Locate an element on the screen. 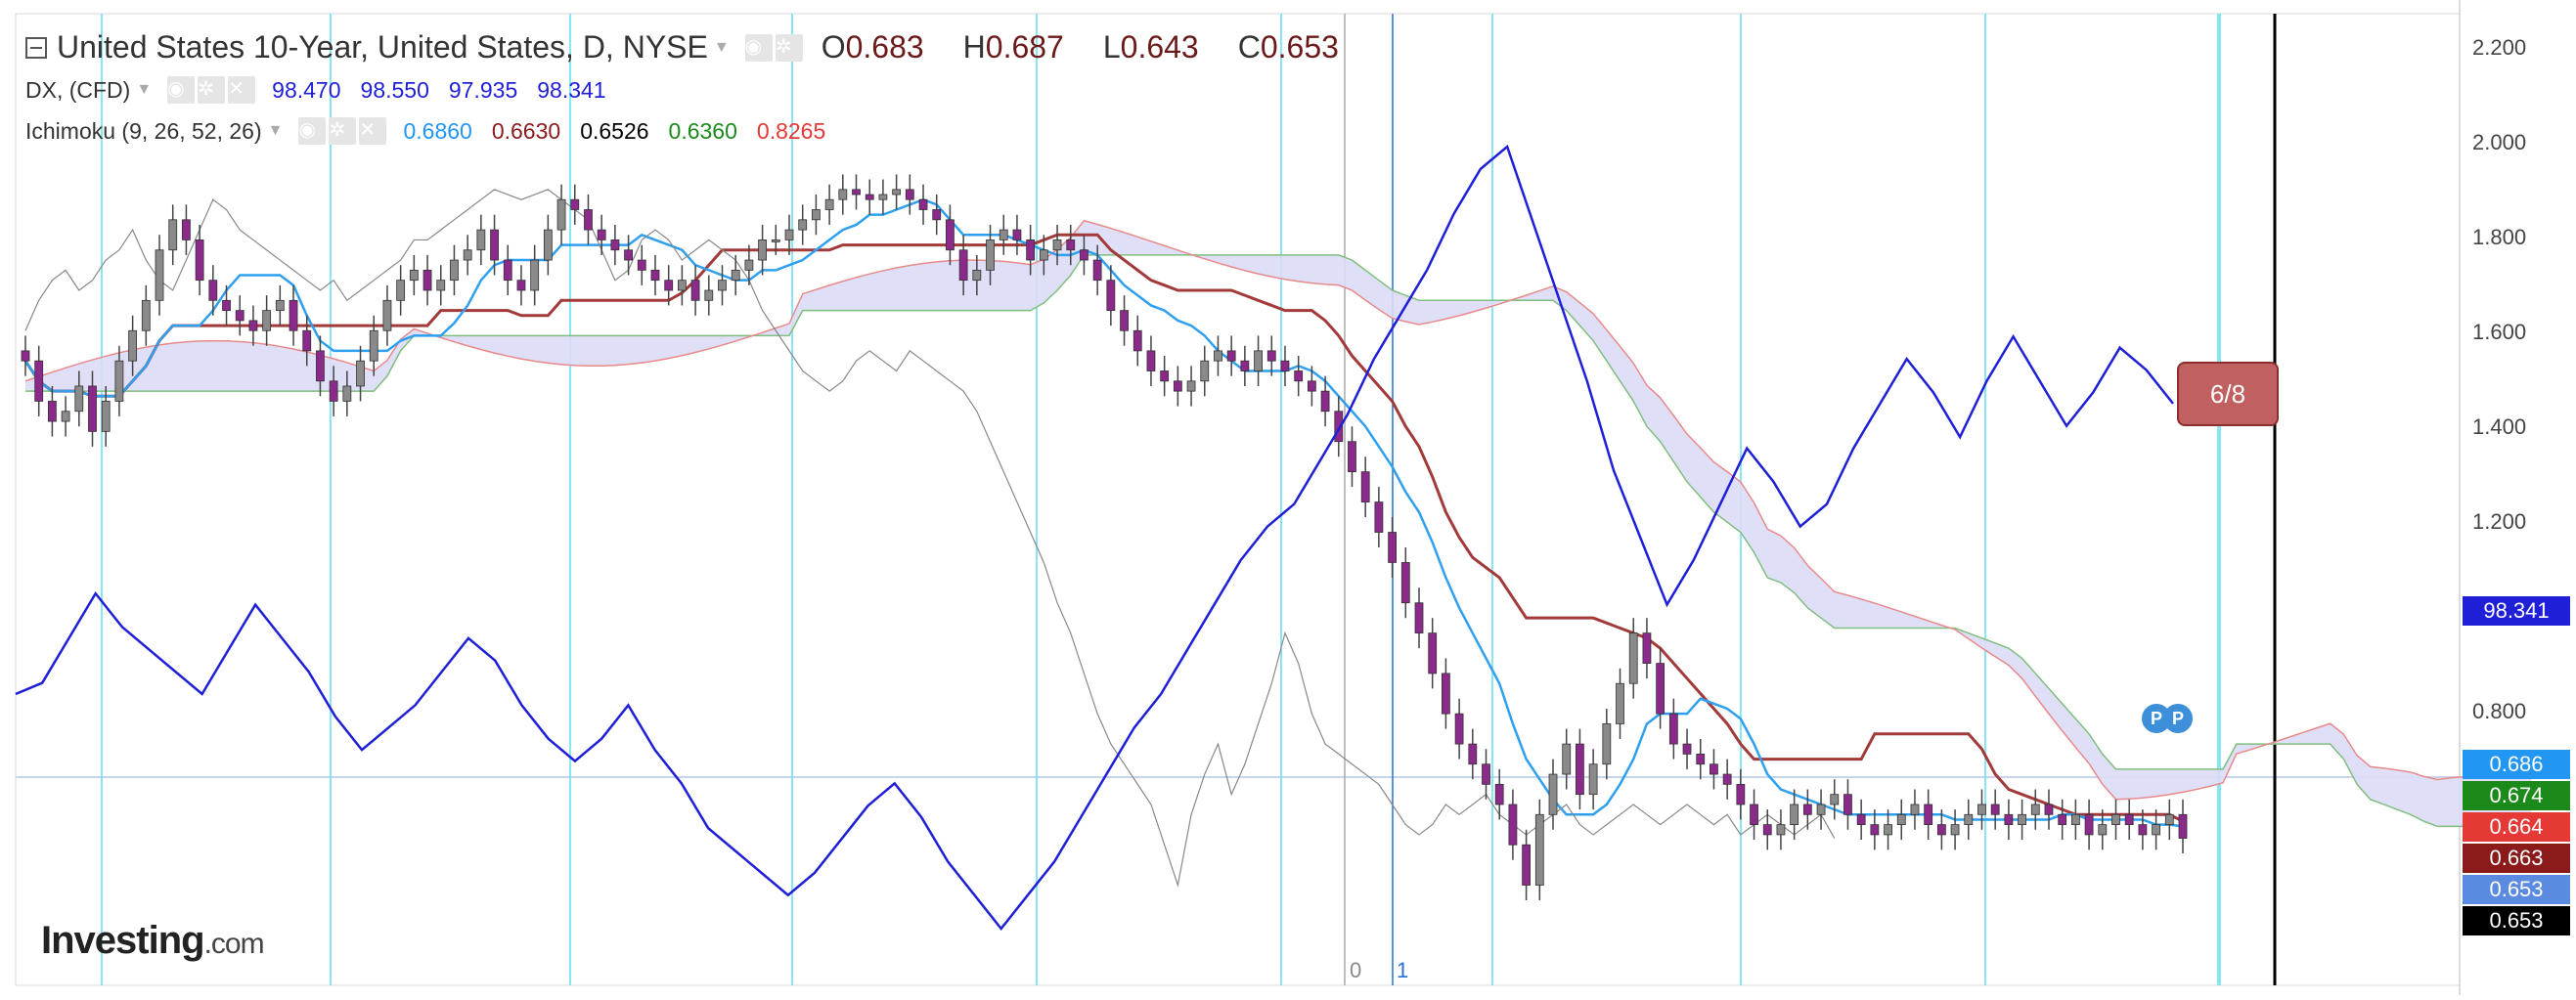 The height and width of the screenshot is (1000, 2576). y-tick-label: 1.200 is located at coordinates (2500, 521).